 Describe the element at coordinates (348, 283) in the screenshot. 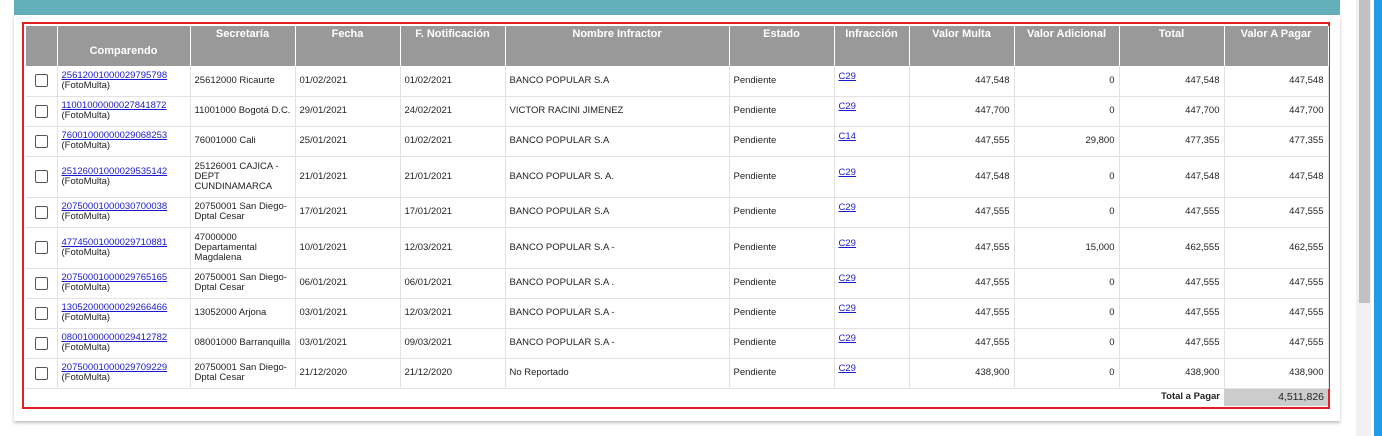

I see `fecha-cell: 06/01/2021` at that location.